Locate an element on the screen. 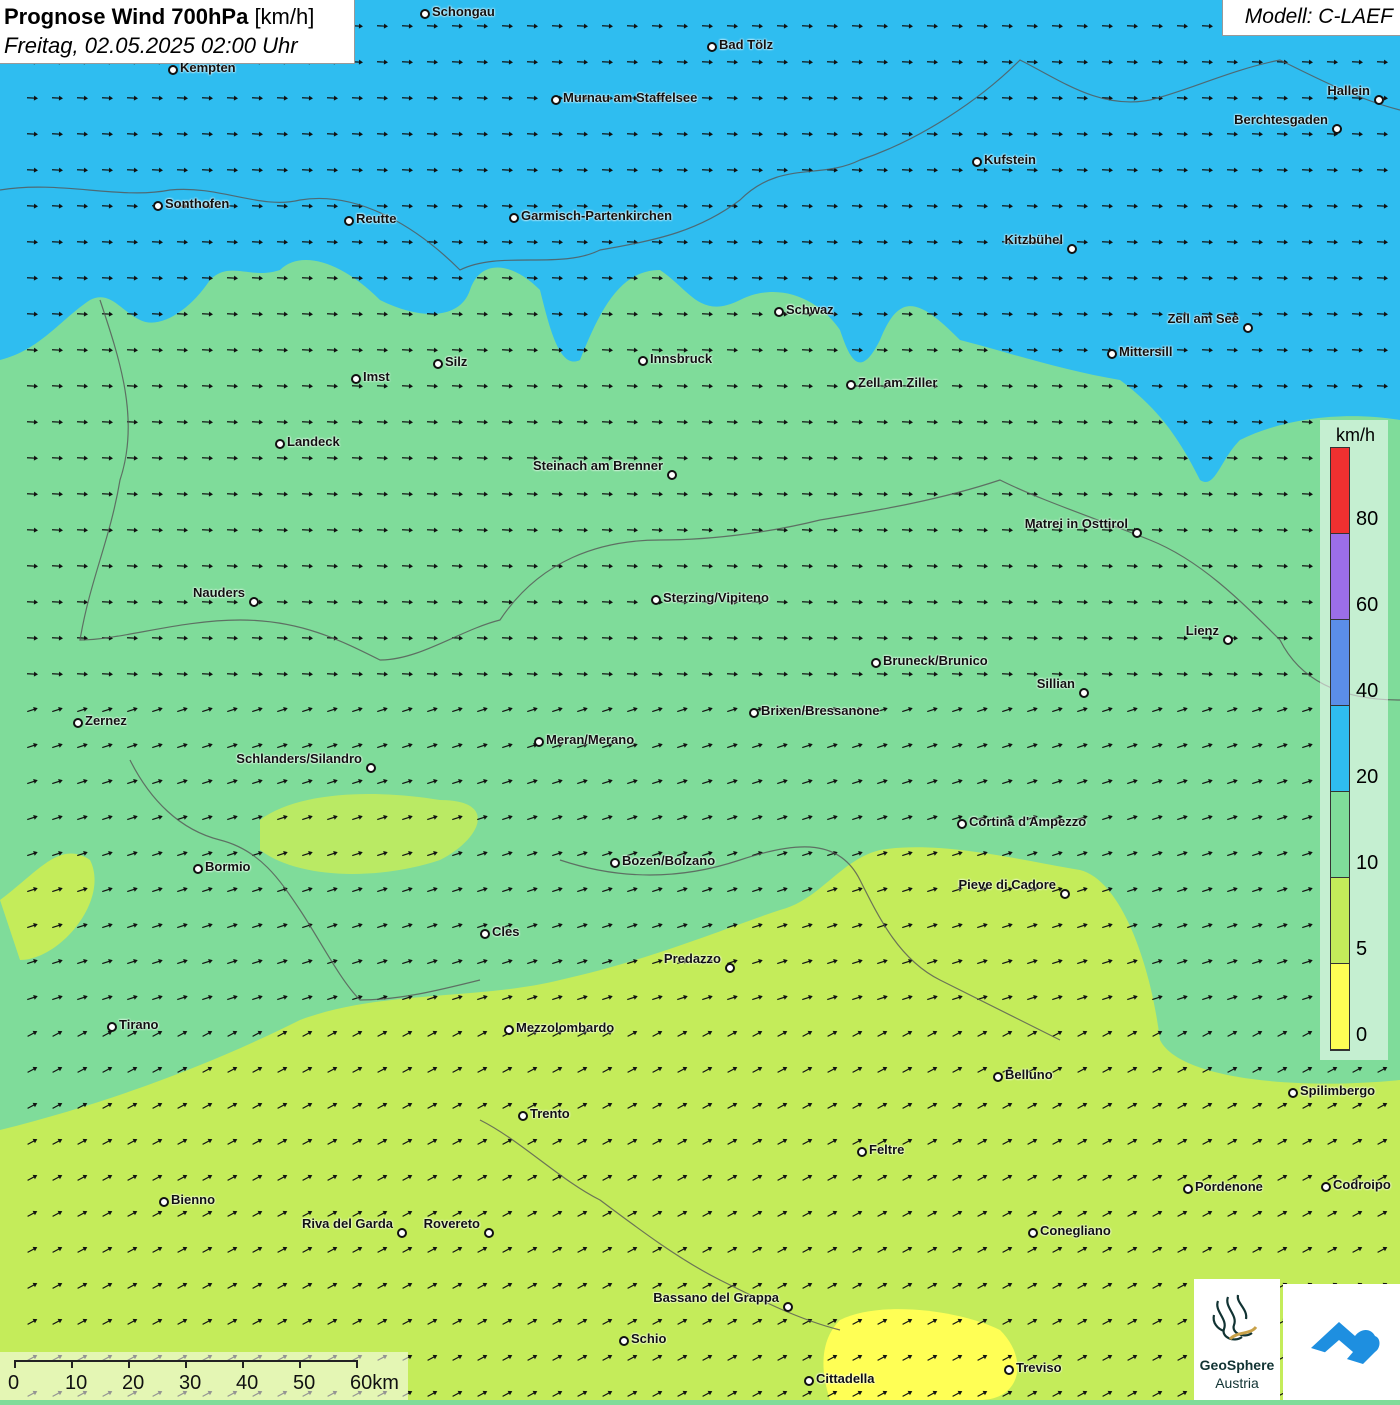 The height and width of the screenshot is (1405, 1400). city-label: Bienno is located at coordinates (193, 1199).